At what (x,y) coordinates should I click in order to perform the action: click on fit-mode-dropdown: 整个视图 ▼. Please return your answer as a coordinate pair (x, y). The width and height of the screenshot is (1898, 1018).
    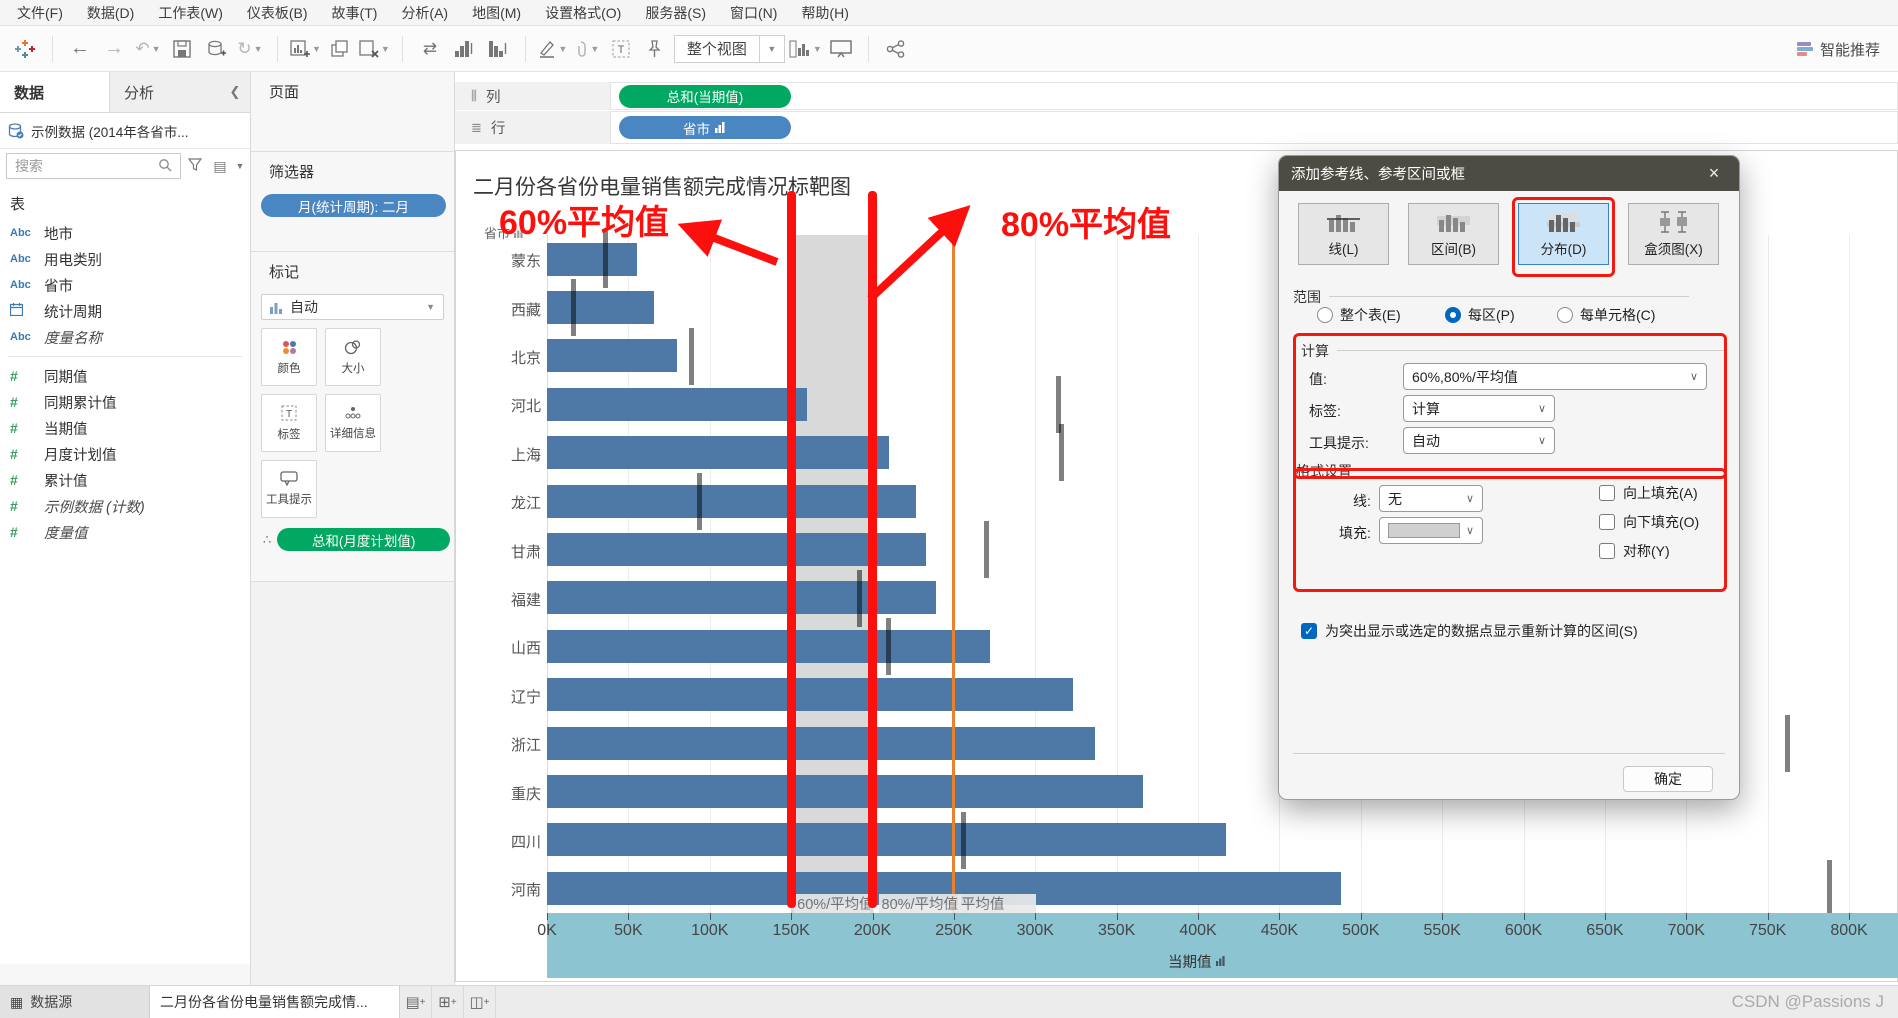
    Looking at the image, I should click on (729, 48).